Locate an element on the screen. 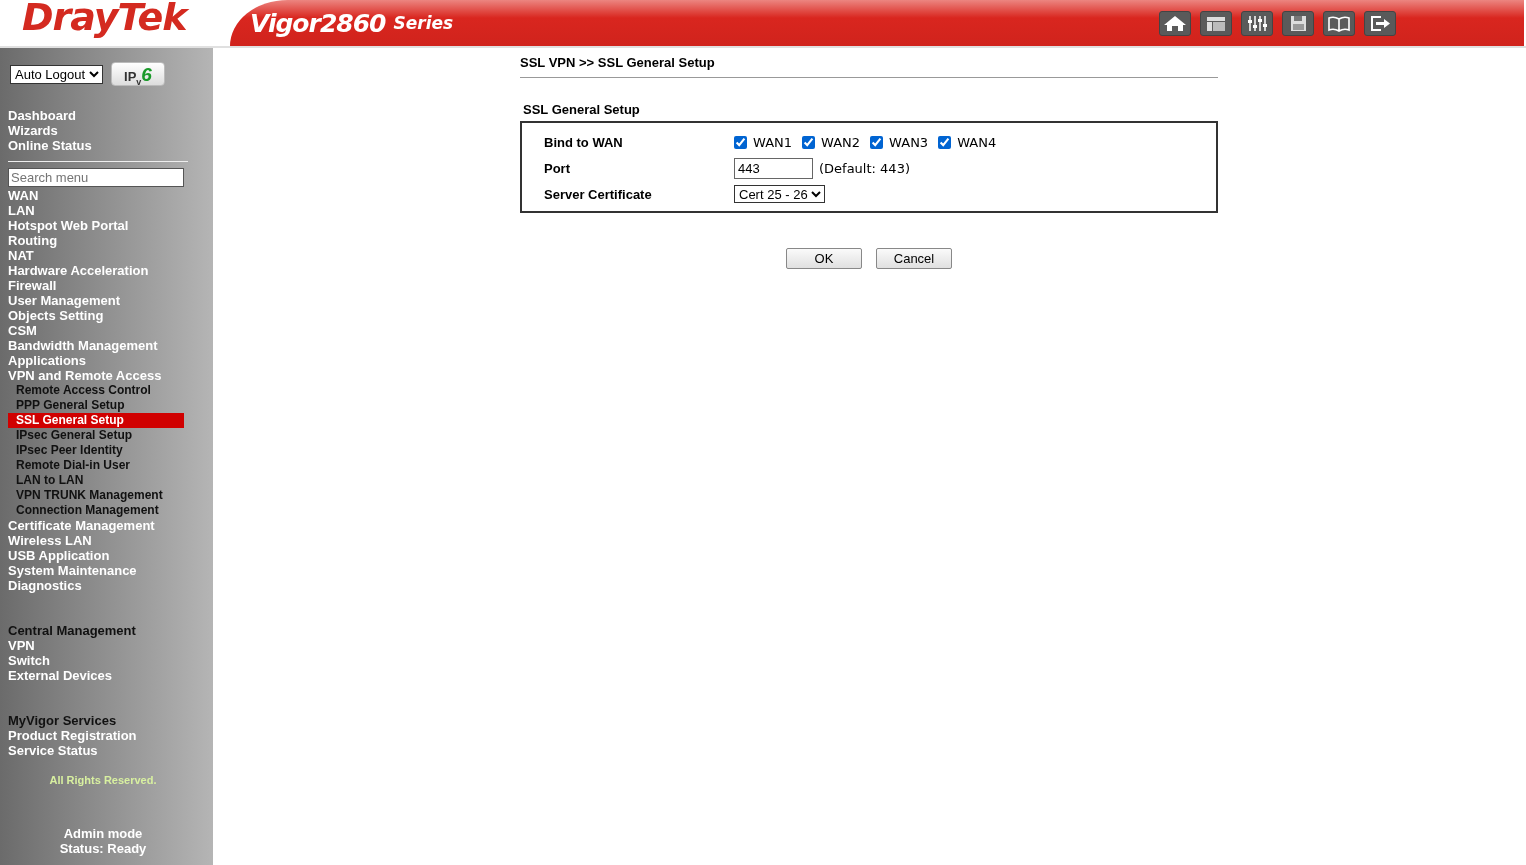 The image size is (1526, 865). submenu-item: VPN TRUNK Management is located at coordinates (96, 495).